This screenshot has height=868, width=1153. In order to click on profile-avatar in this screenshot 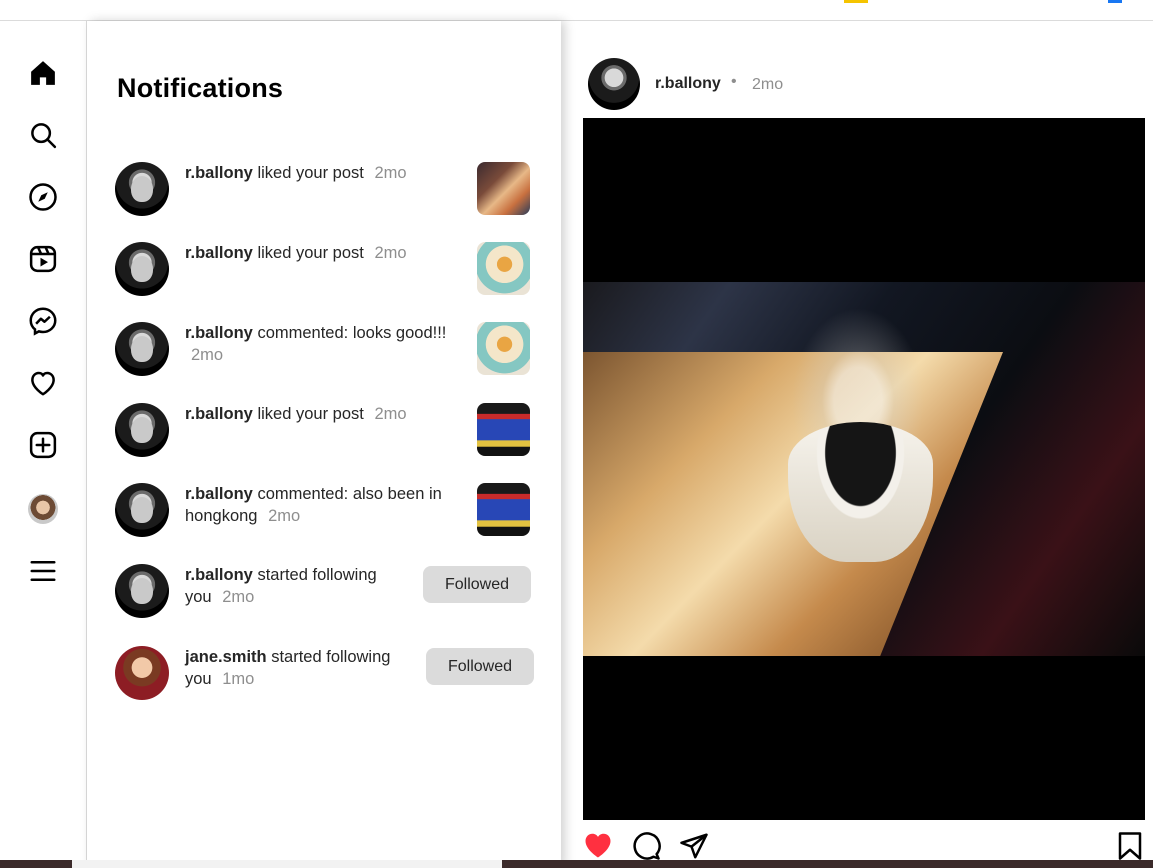, I will do `click(43, 509)`.